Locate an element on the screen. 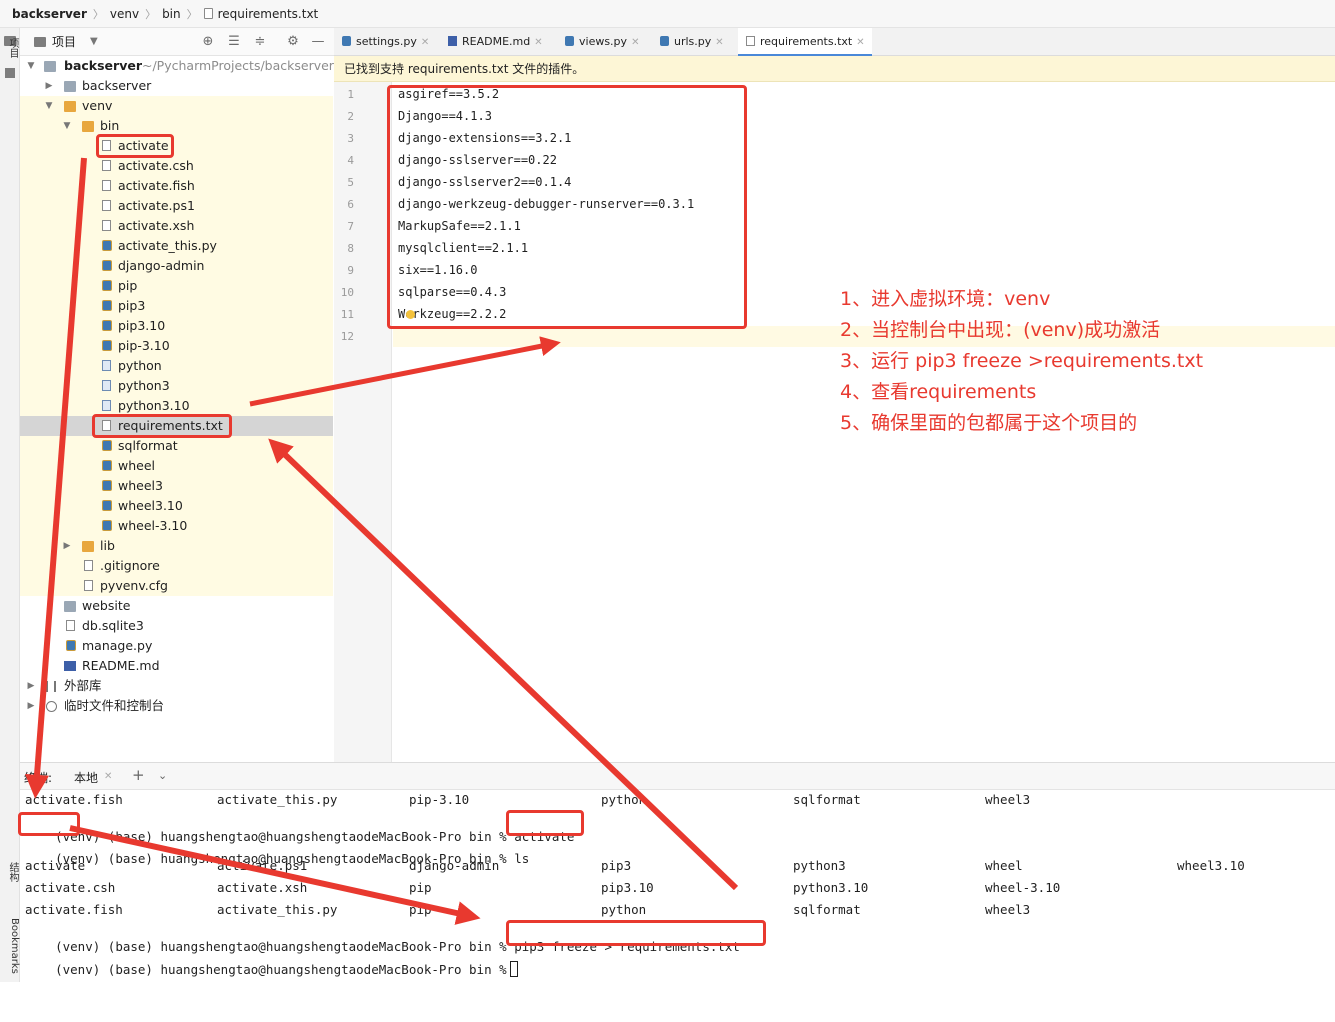 The height and width of the screenshot is (1022, 1335). tree-item: activate.xsh is located at coordinates (176, 226).